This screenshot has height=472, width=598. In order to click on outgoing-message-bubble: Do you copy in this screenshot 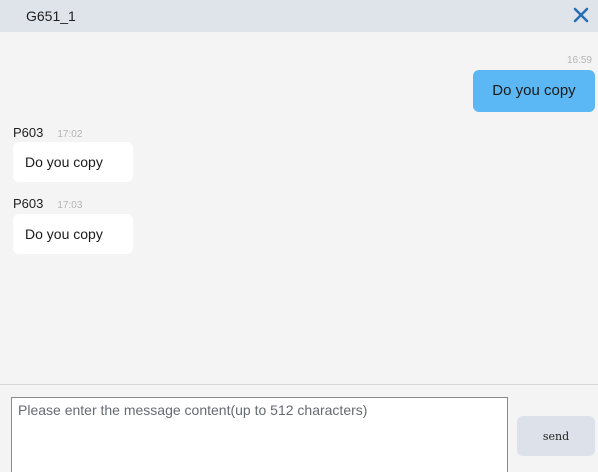, I will do `click(534, 91)`.